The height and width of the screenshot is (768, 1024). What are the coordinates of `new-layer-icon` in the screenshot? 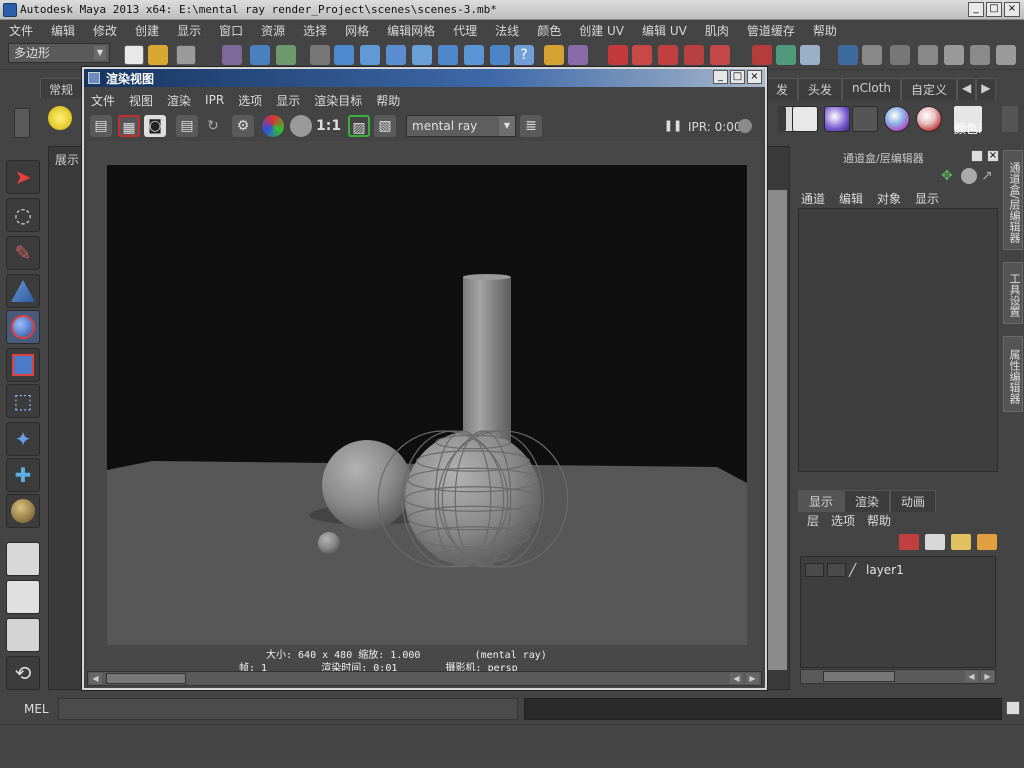 It's located at (961, 542).